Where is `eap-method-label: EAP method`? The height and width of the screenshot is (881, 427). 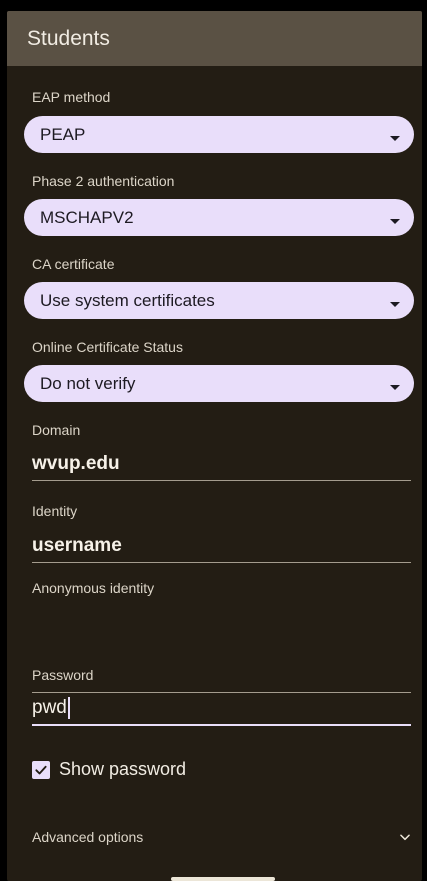
eap-method-label: EAP method is located at coordinates (71, 97).